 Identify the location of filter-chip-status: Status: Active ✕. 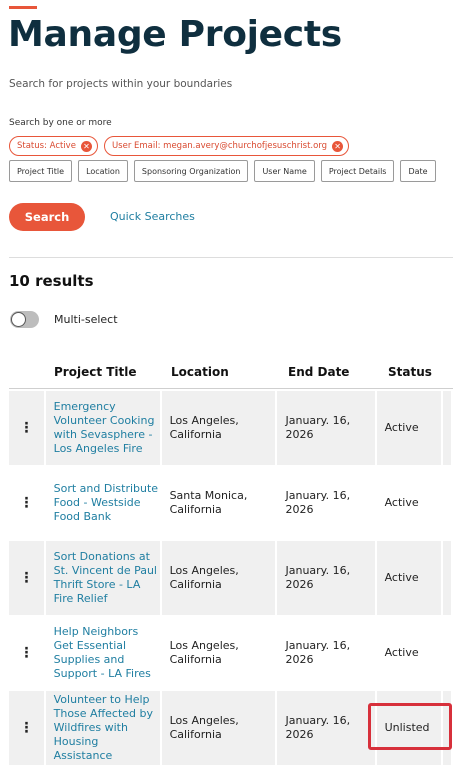
(53, 146).